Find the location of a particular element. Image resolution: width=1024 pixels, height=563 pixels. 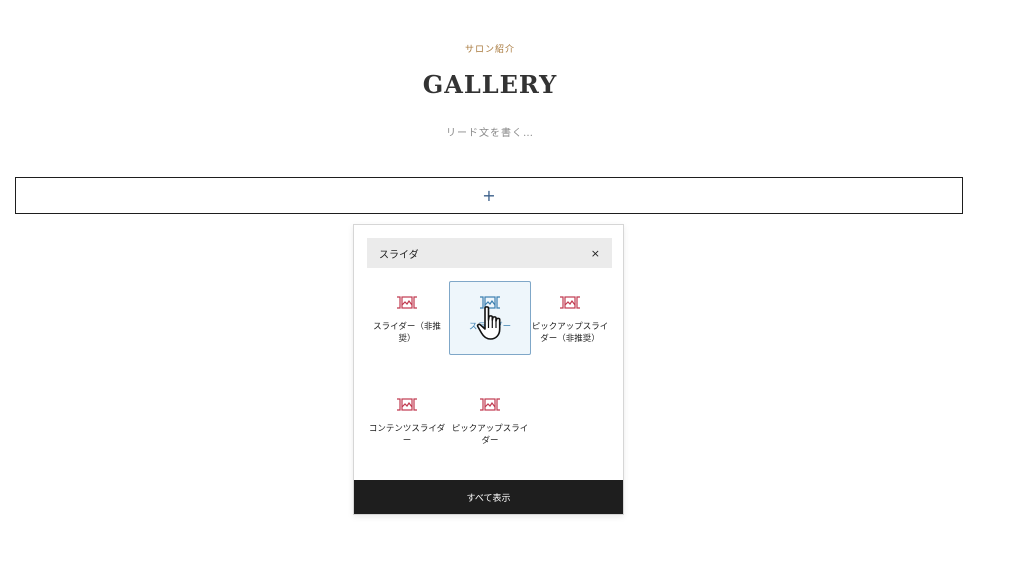

block-item-pickup-slider-deprecated: ピックアップスライダー（非推奨） is located at coordinates (570, 334).